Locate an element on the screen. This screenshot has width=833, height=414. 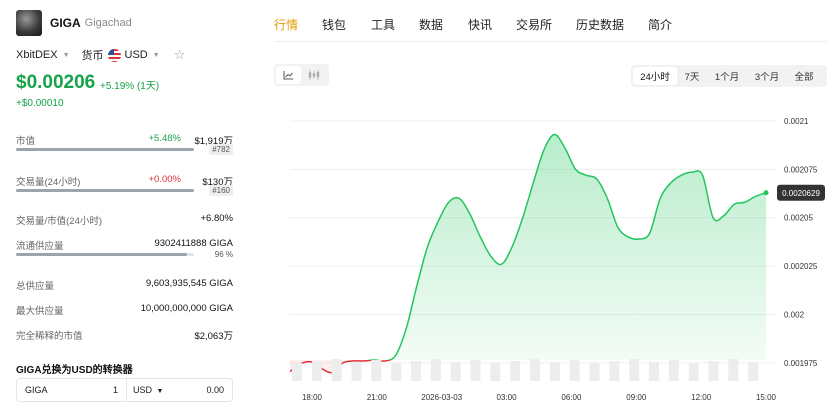
y-tick-label: 0.00205 is located at coordinates (798, 218).